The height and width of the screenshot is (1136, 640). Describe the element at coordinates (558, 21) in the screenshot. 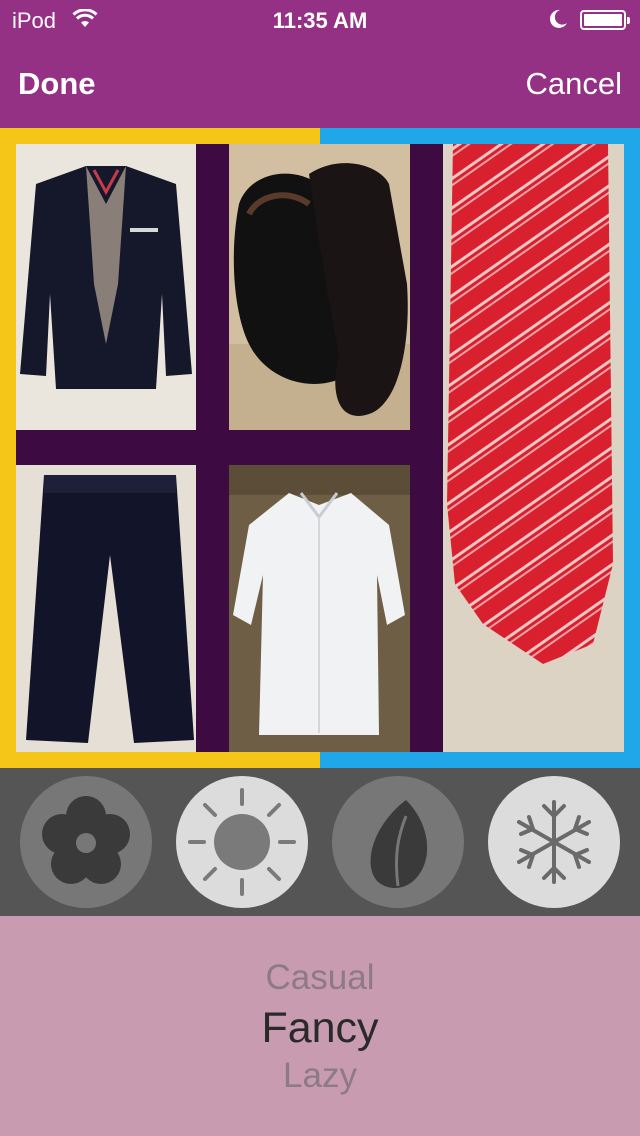

I see `moon-icon` at that location.